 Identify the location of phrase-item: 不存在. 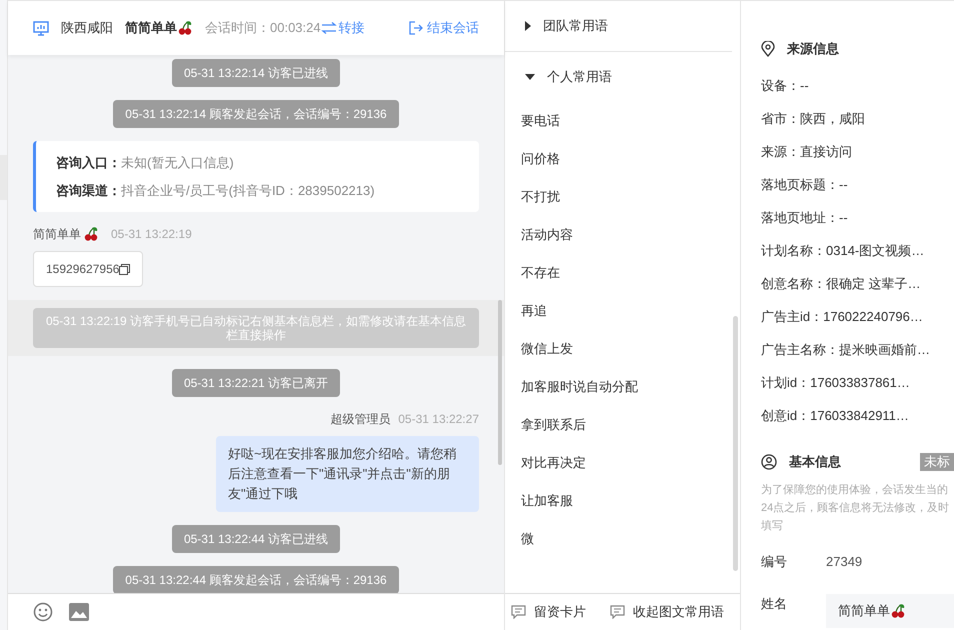
(622, 273).